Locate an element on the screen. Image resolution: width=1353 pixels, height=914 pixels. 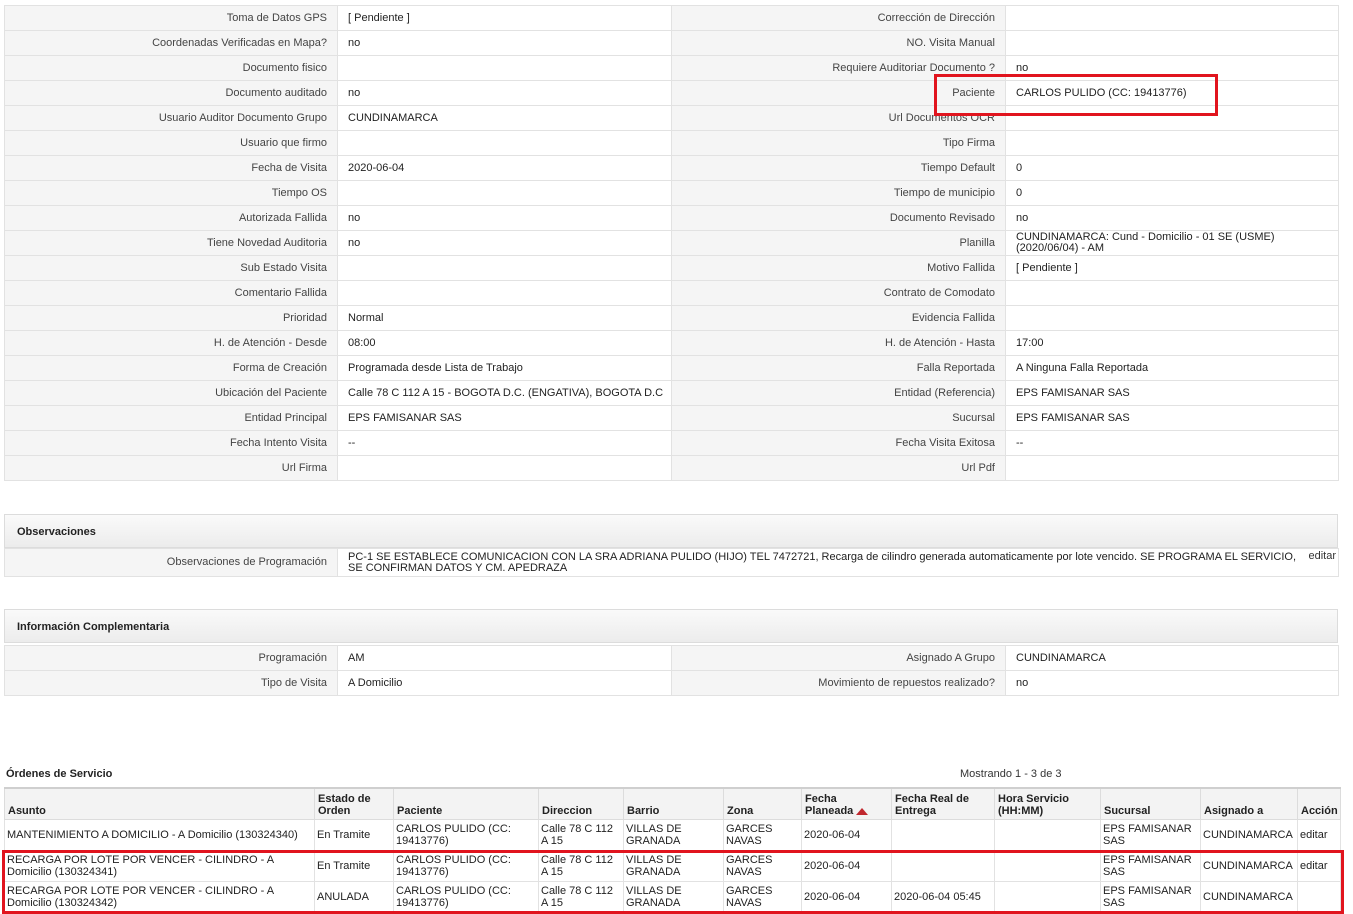
field-value-autorizada-fallida: no is located at coordinates (504, 218).